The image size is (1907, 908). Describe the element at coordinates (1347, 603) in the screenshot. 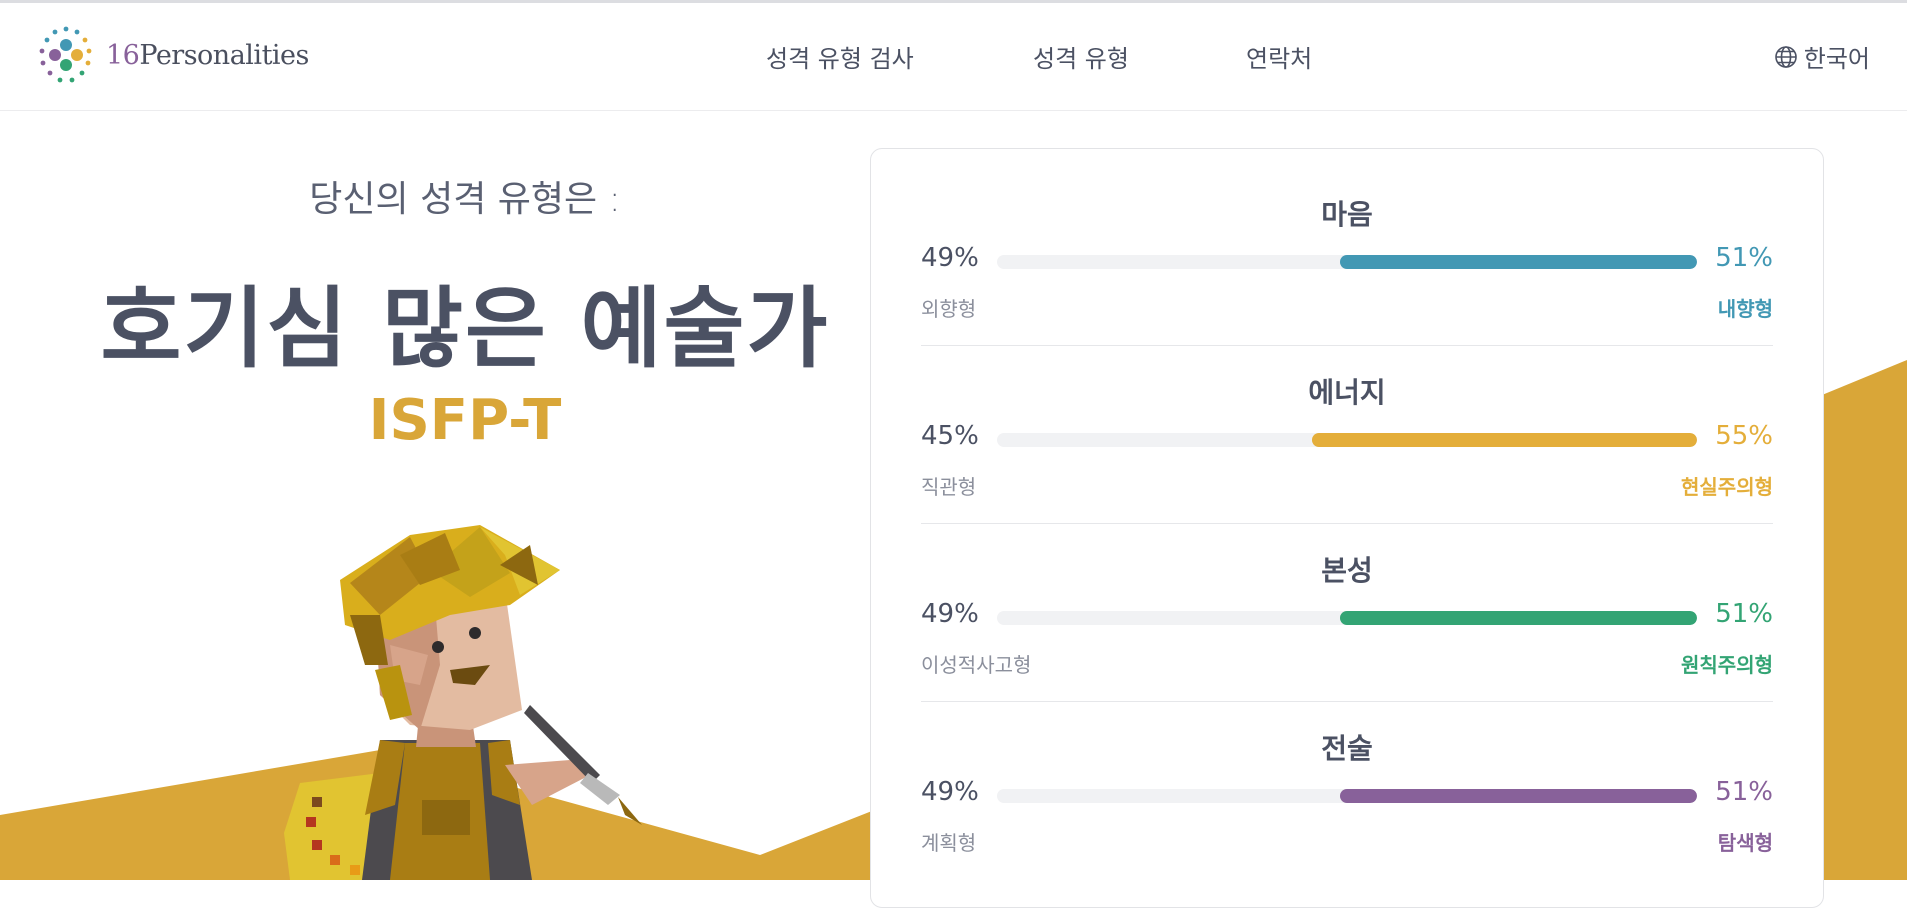

I see `trait-nature: 본성 49% 51% 이성적사고형 원칙주의형` at that location.